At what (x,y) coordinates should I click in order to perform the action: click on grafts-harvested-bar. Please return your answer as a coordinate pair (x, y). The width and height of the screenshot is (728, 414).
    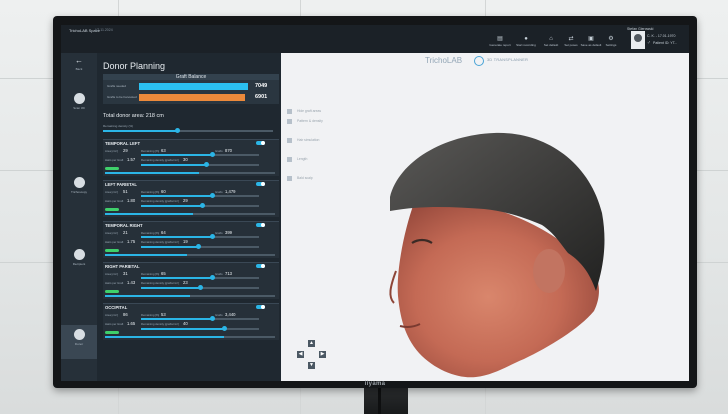
    Looking at the image, I should click on (192, 97).